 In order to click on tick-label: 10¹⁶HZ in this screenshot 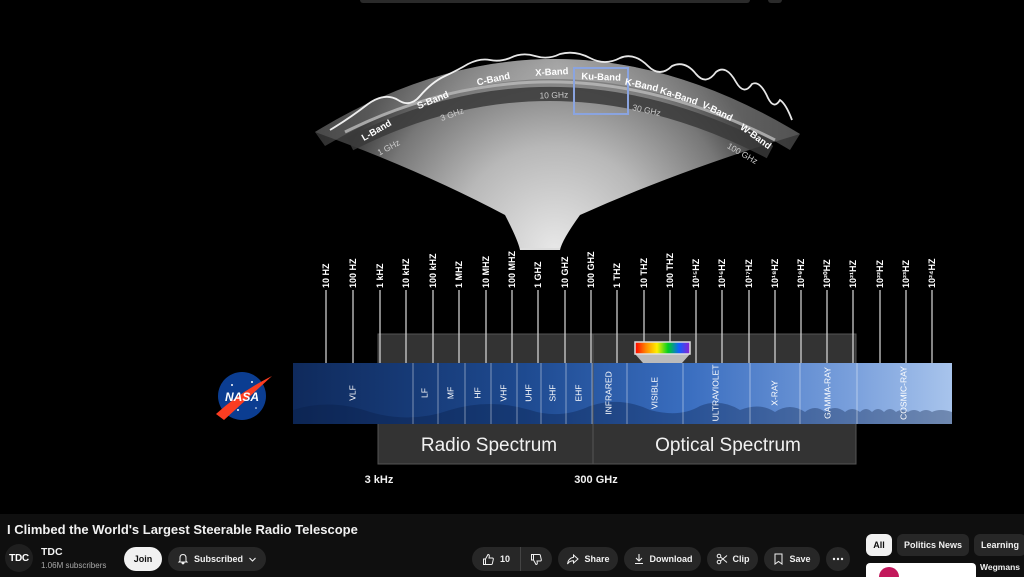, I will do `click(722, 273)`.